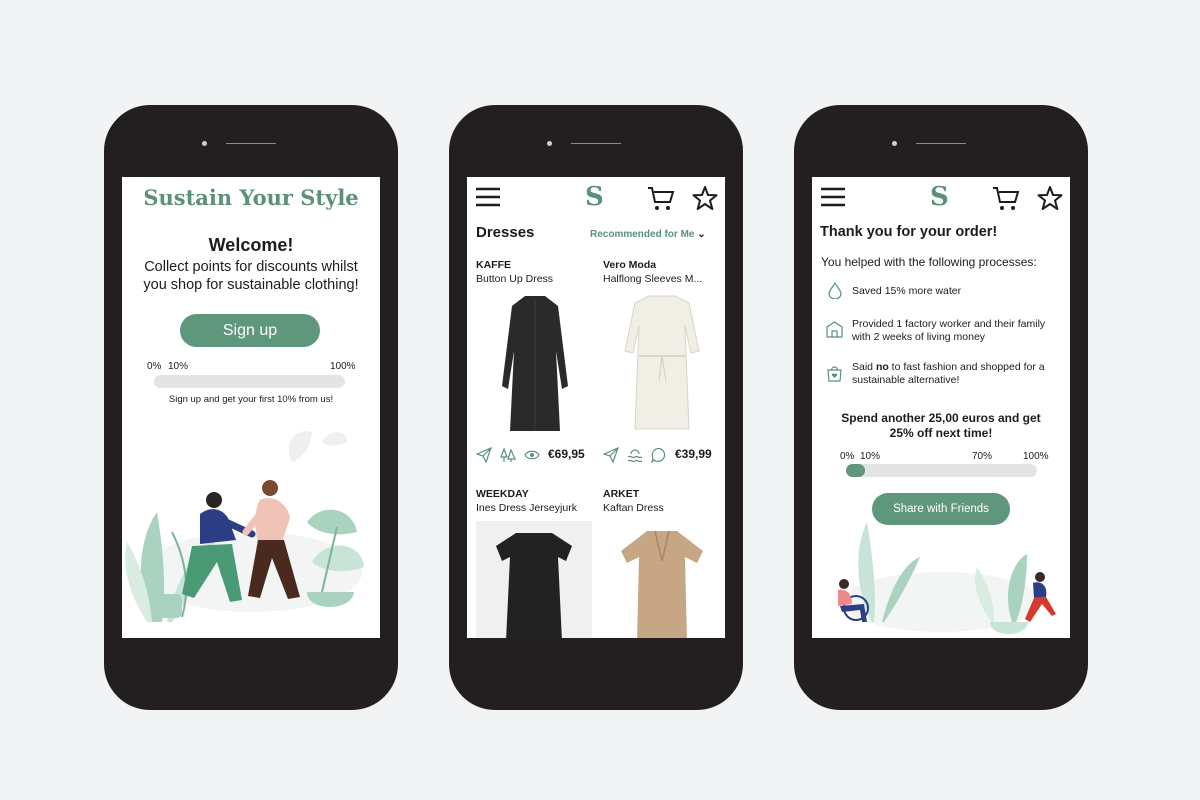  What do you see at coordinates (882, 367) in the screenshot?
I see `impact-text-bold: no` at bounding box center [882, 367].